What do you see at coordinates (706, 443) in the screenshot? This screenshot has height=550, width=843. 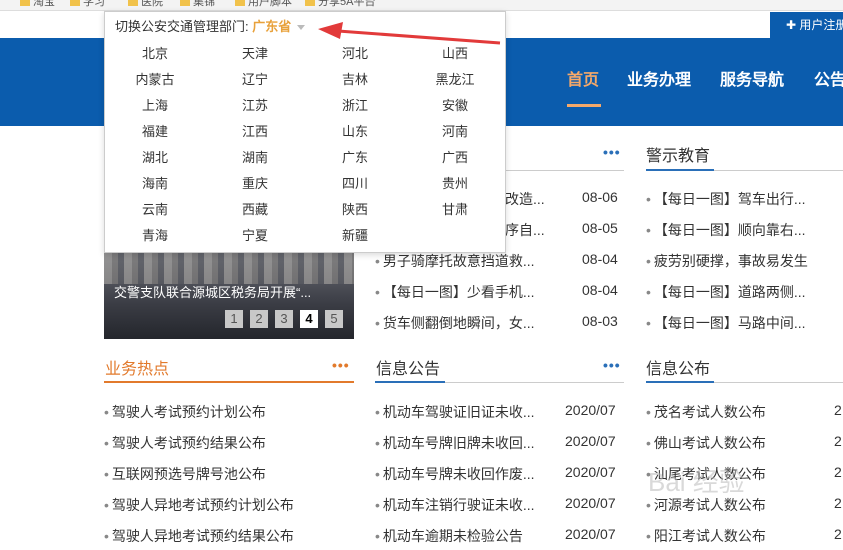 I see `publish-item: • 佛山考试人数公布` at bounding box center [706, 443].